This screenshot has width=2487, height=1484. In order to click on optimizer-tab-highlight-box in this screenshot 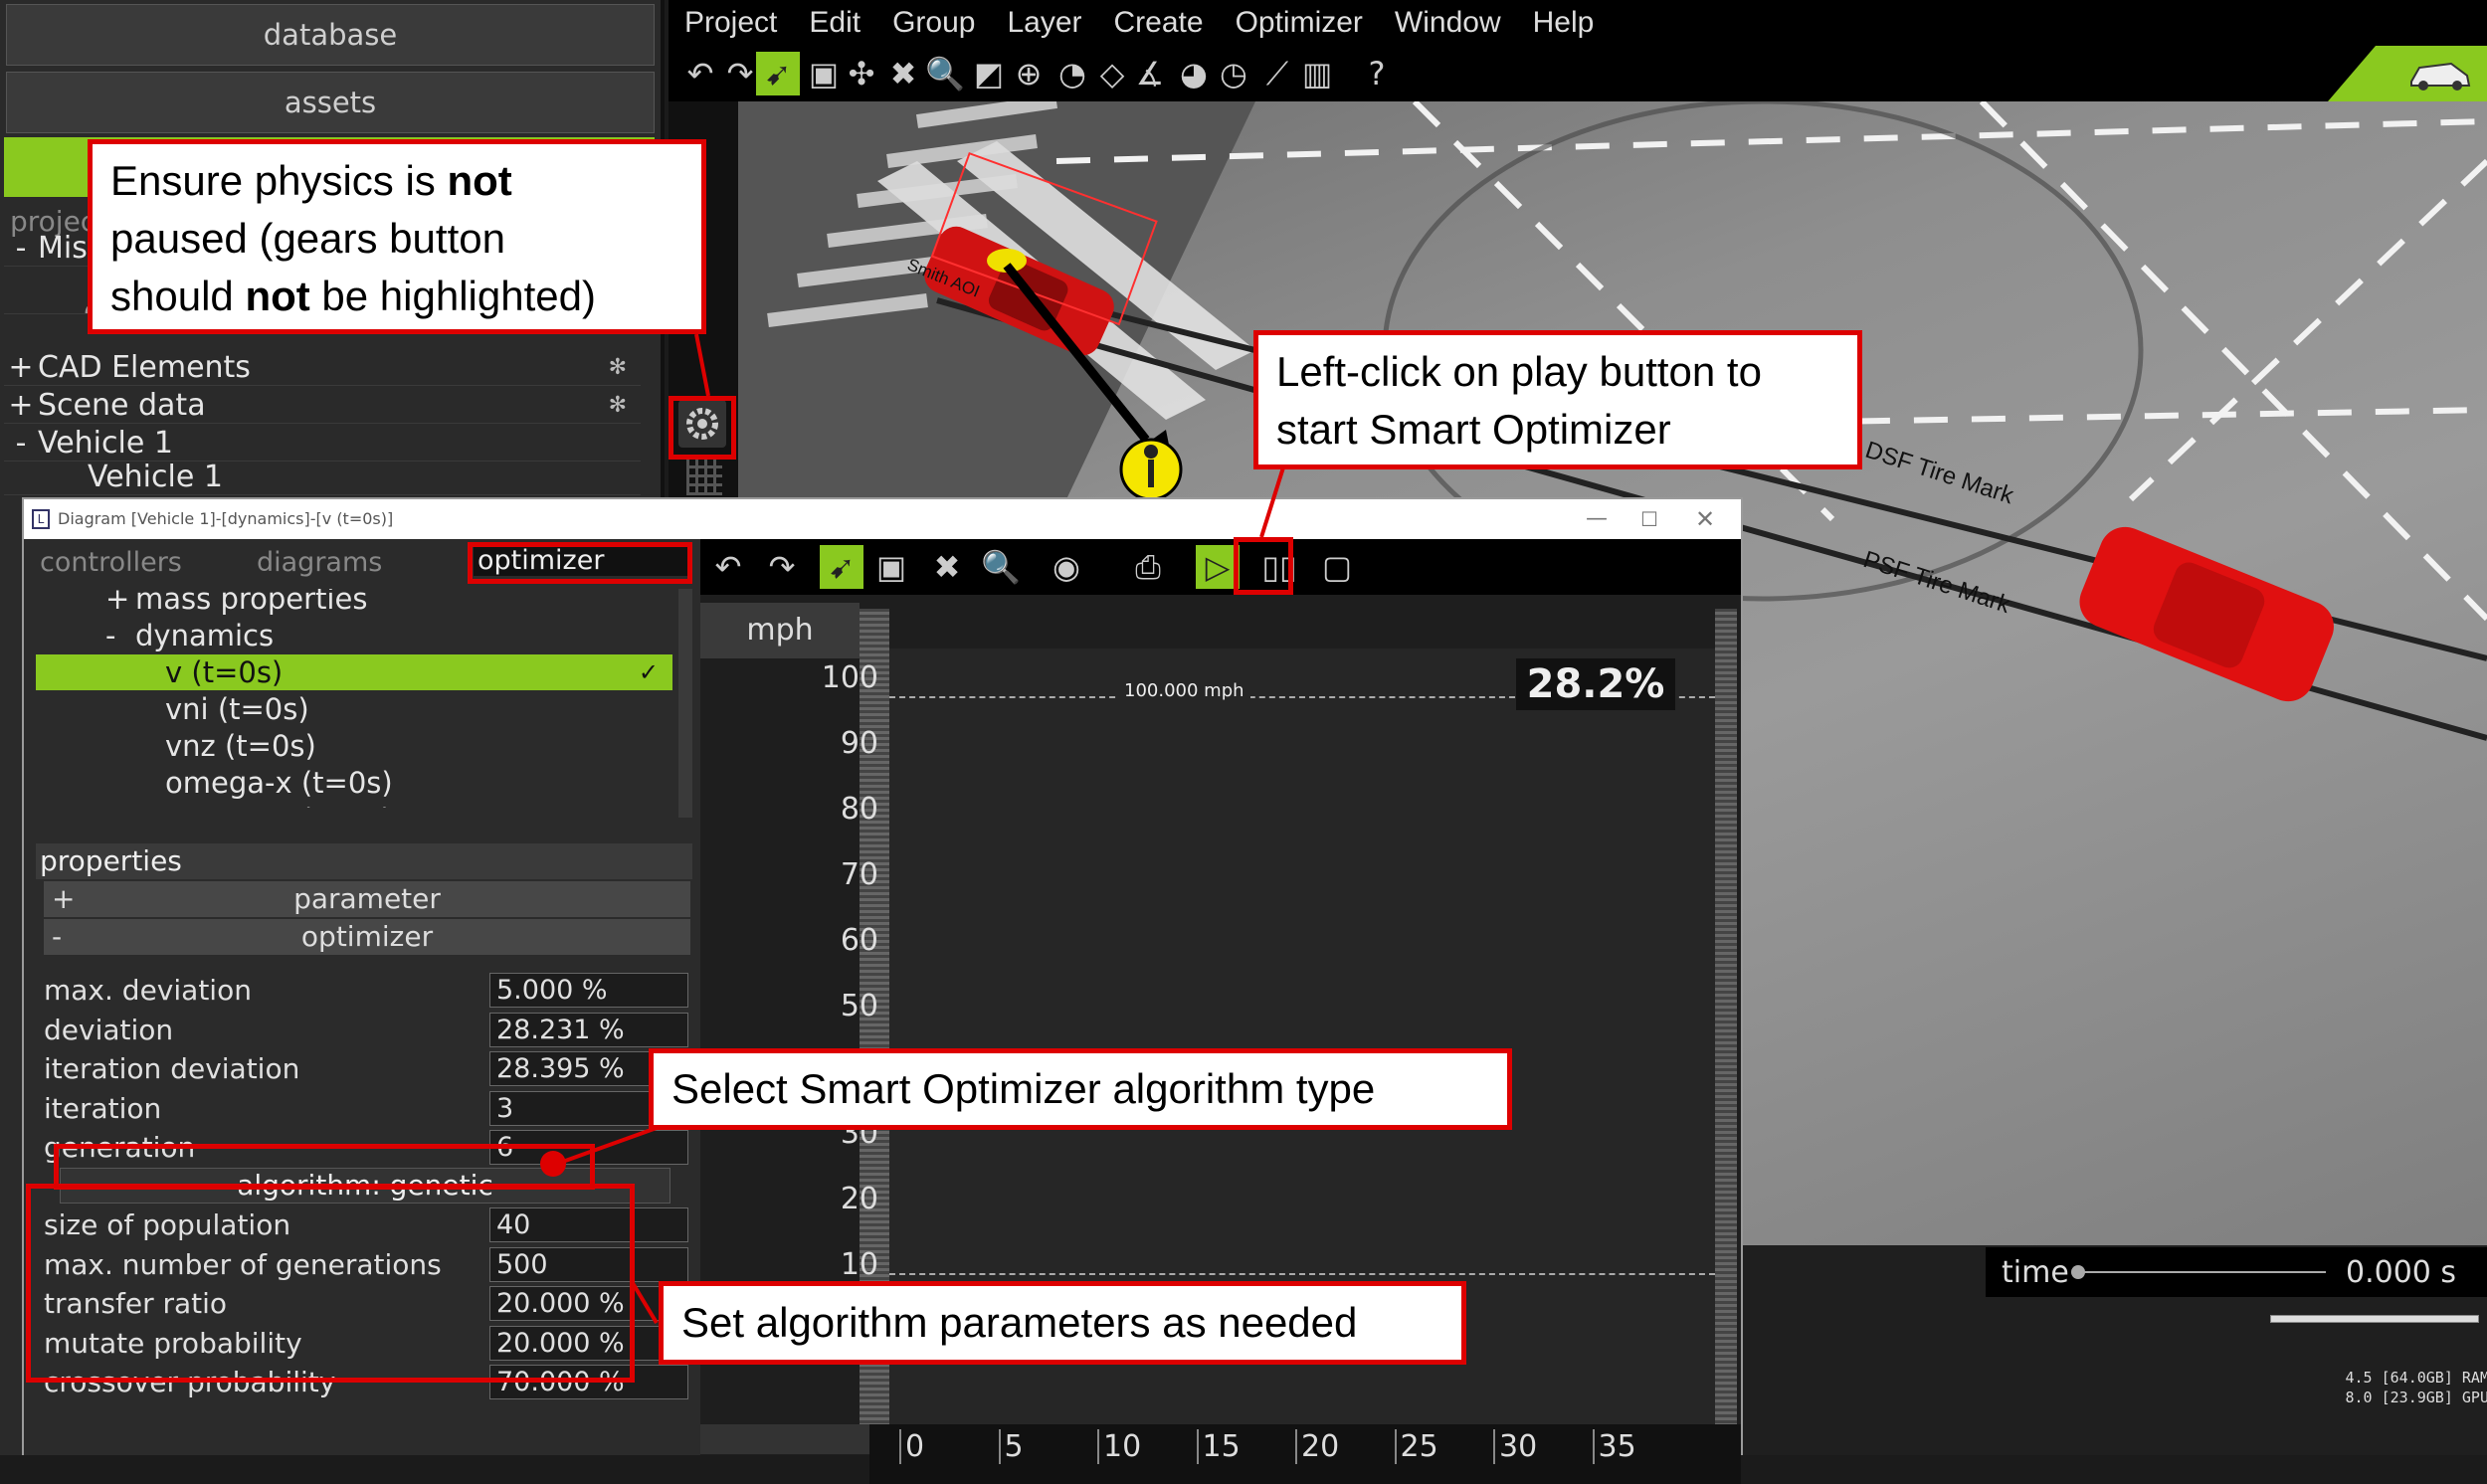, I will do `click(580, 563)`.